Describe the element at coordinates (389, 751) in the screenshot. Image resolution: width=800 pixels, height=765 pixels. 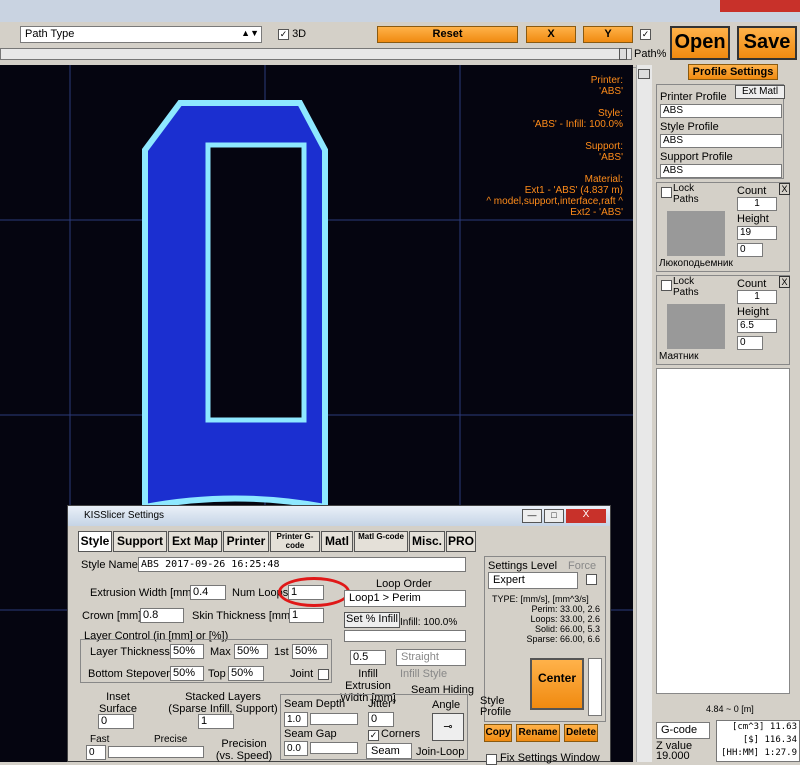
I see `seam-select: Seam` at that location.